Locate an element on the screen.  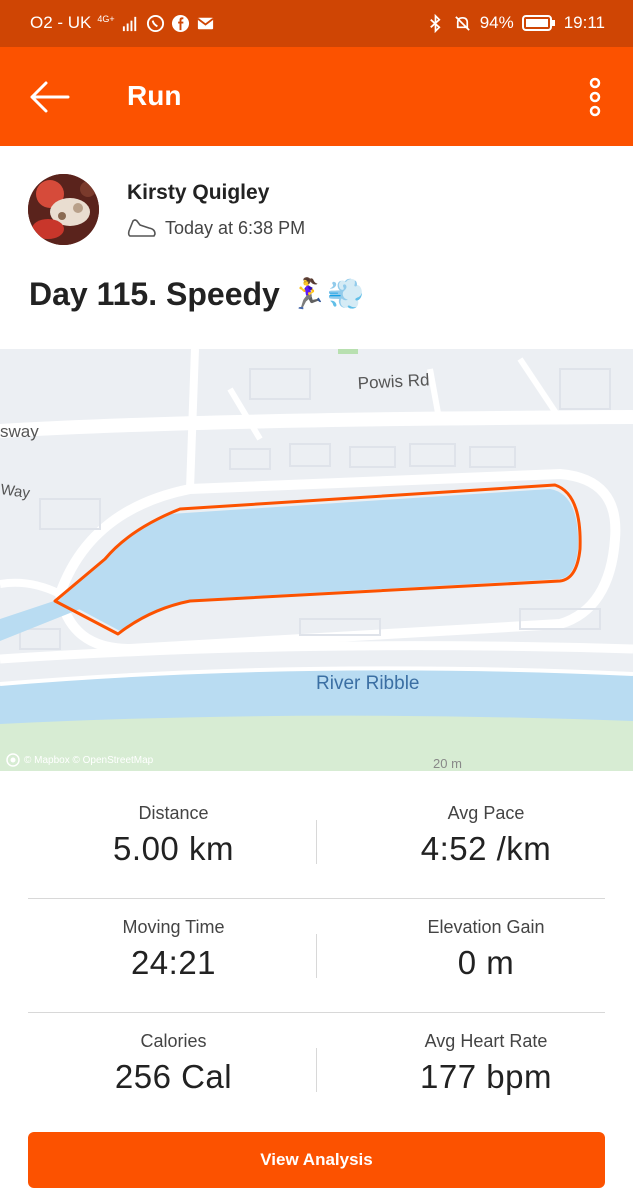
stat-label: Avg Pace is located at coordinates (486, 813).